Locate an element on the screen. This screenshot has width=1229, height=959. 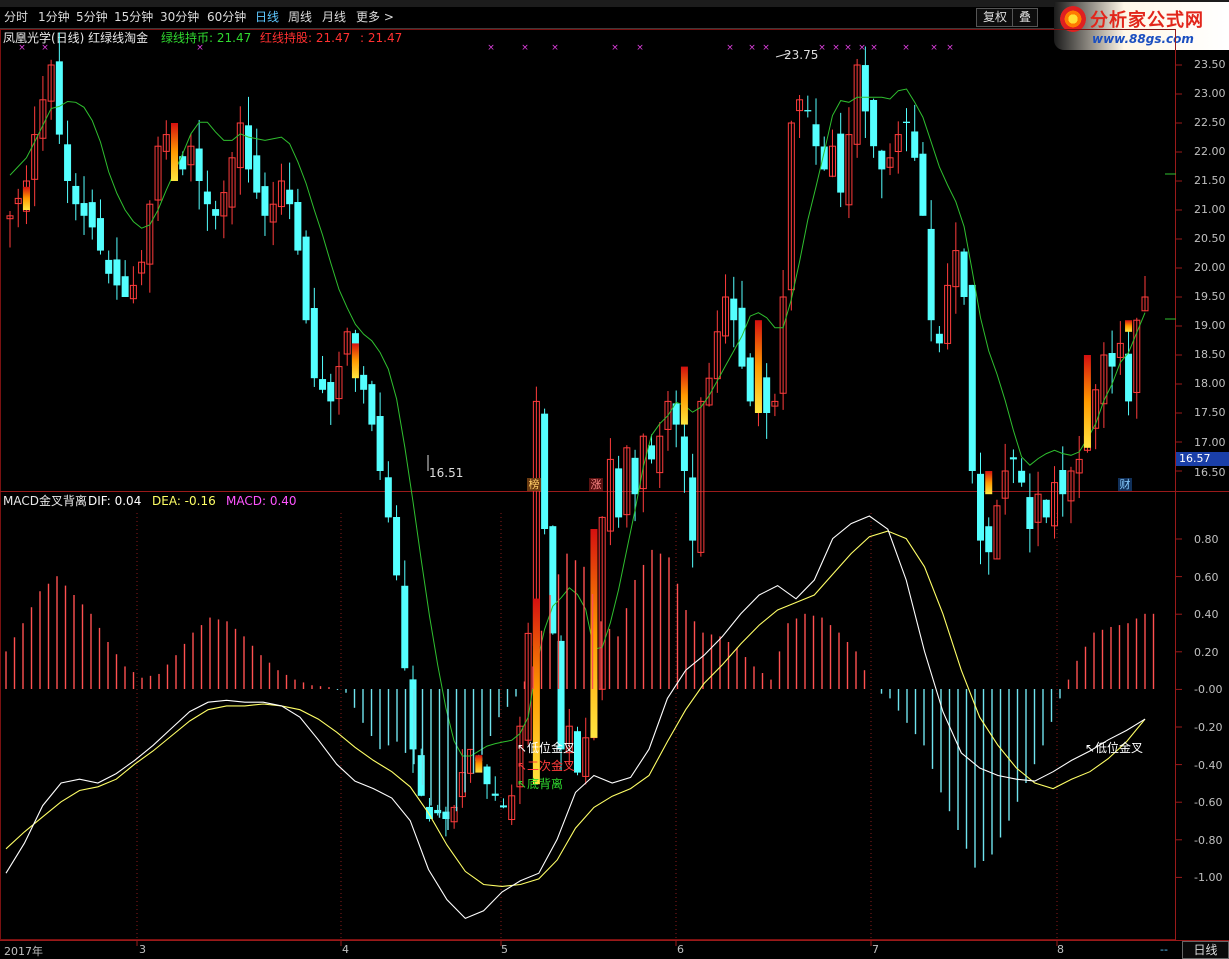
macd-tick: -0.00 is located at coordinates (1208, 689).